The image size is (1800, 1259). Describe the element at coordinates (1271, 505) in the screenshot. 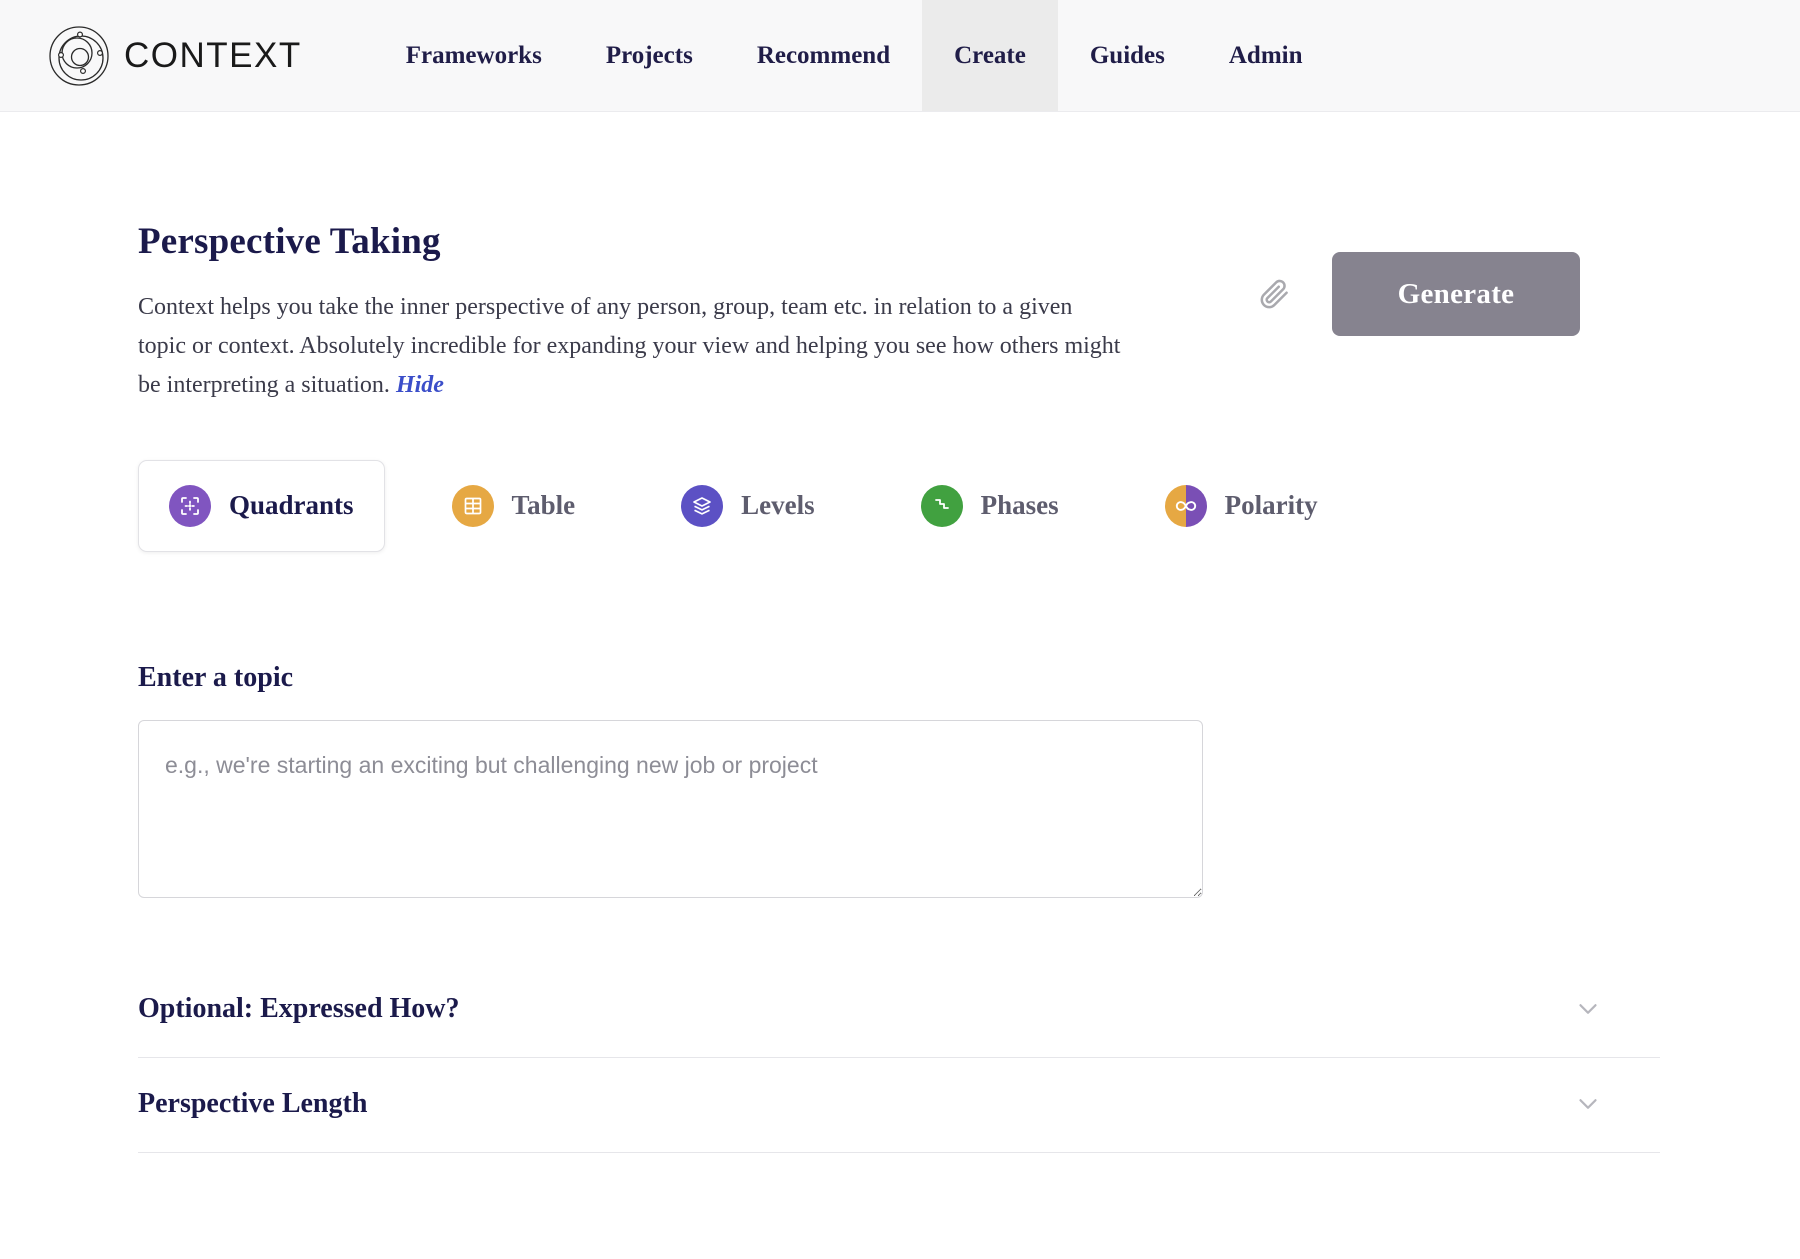

I see `tab-label-polarity: Polarity` at that location.